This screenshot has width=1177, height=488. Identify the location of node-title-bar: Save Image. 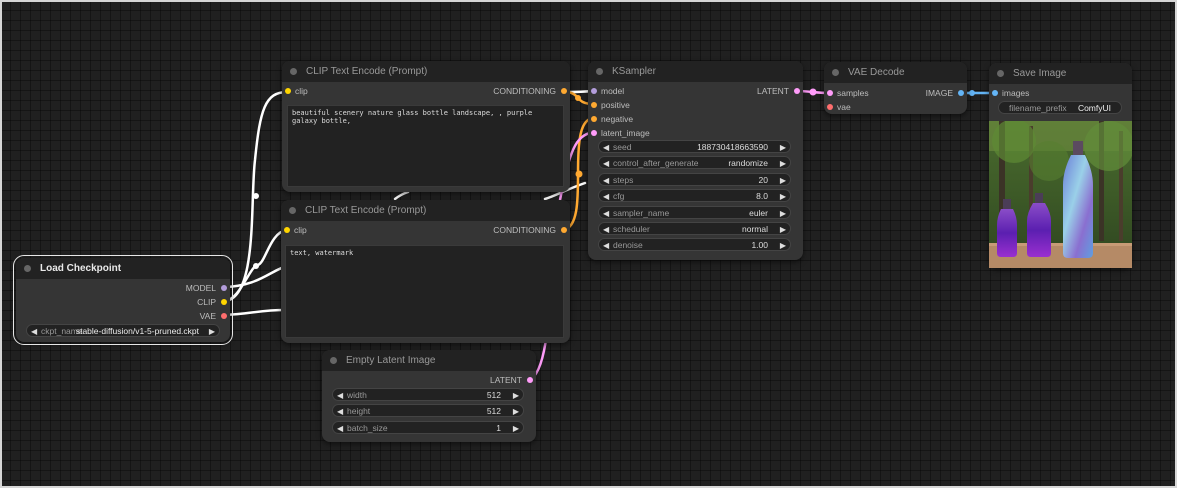
(1060, 73).